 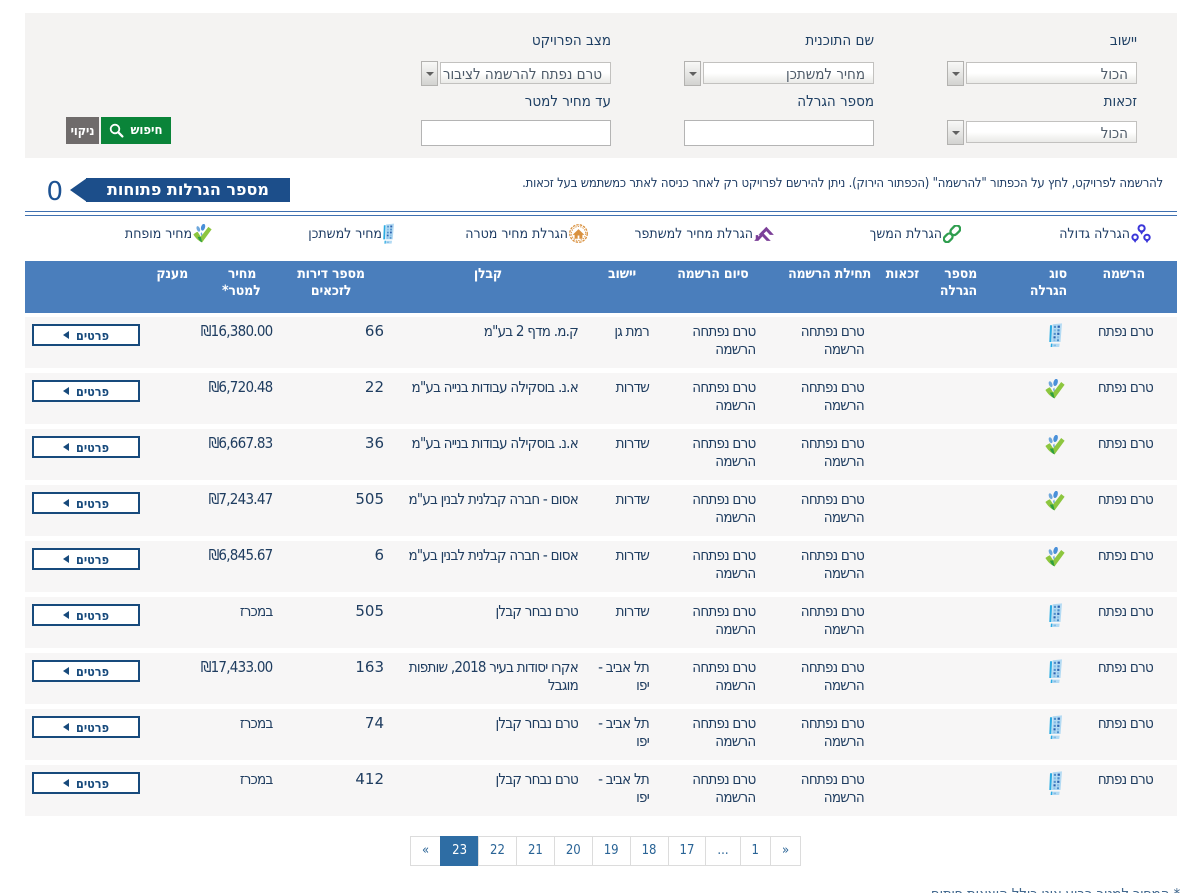 I want to click on pagination-page: 17, so click(x=687, y=851).